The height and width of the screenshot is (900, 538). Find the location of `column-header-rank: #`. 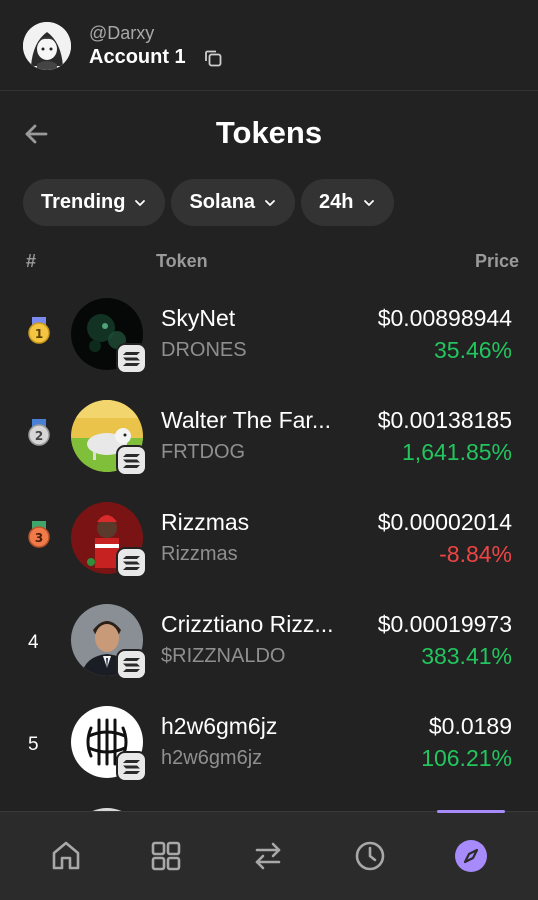

column-header-rank: # is located at coordinates (31, 261).